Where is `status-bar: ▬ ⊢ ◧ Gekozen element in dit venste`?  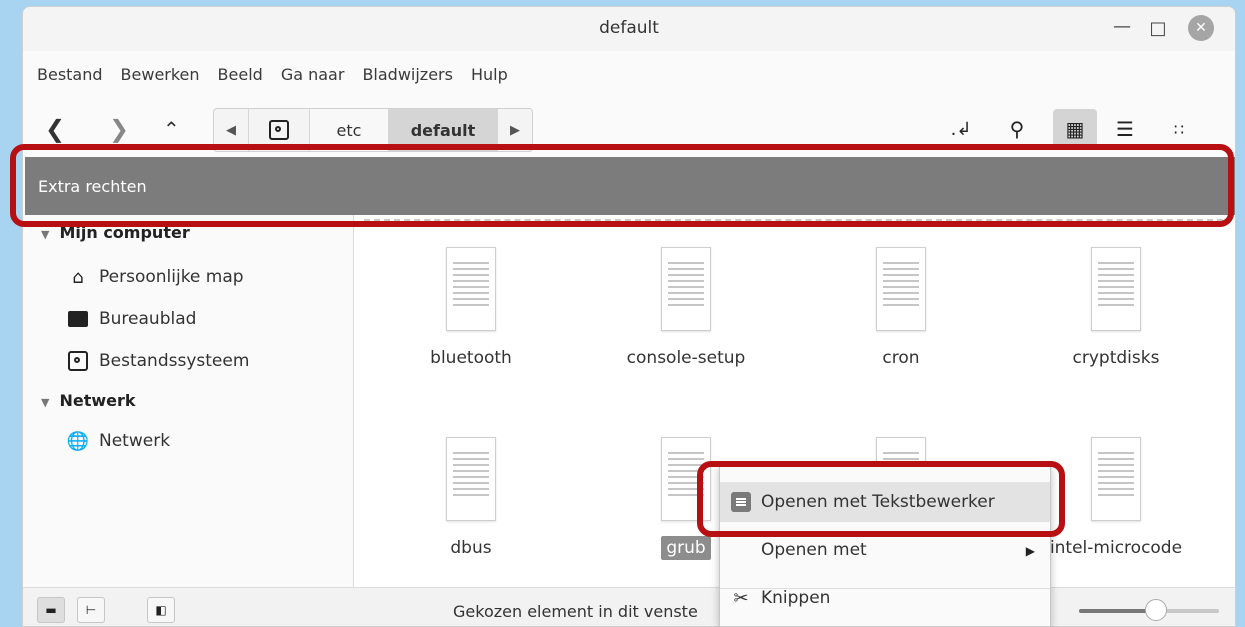
status-bar: ▬ ⊢ ◧ Gekozen element in dit venste is located at coordinates (629, 606).